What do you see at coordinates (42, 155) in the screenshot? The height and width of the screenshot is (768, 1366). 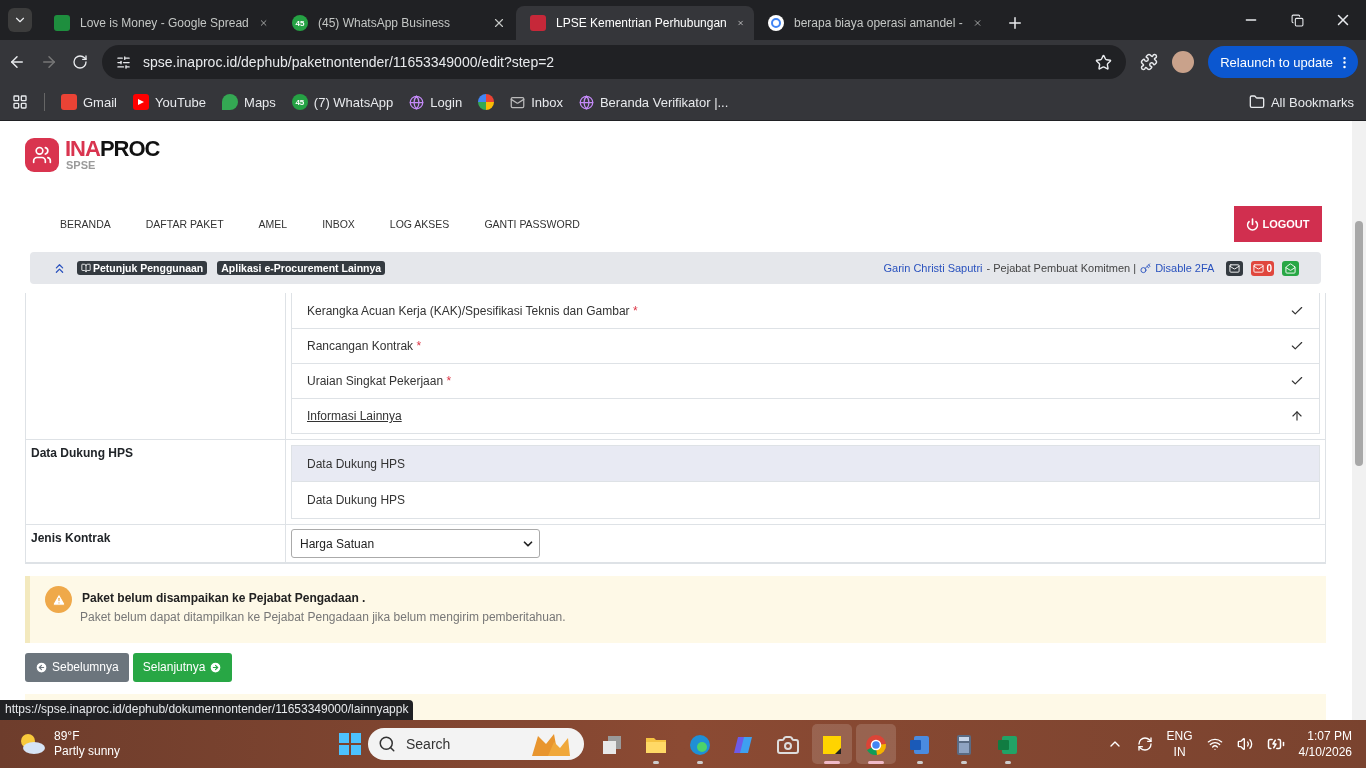 I see `logo-mark-icon` at bounding box center [42, 155].